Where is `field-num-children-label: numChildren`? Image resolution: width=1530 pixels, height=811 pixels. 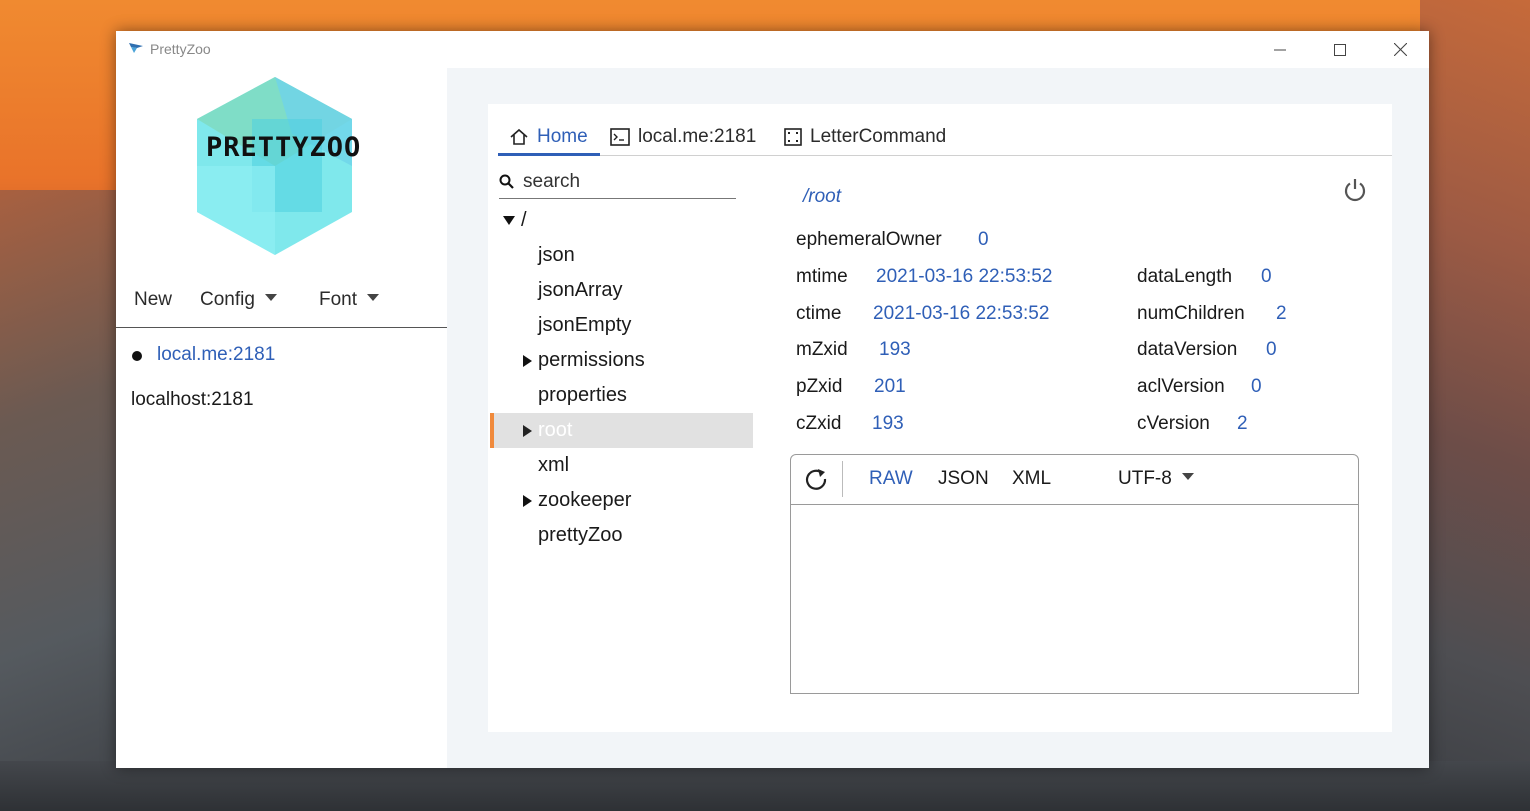
field-num-children-label: numChildren is located at coordinates (1191, 313).